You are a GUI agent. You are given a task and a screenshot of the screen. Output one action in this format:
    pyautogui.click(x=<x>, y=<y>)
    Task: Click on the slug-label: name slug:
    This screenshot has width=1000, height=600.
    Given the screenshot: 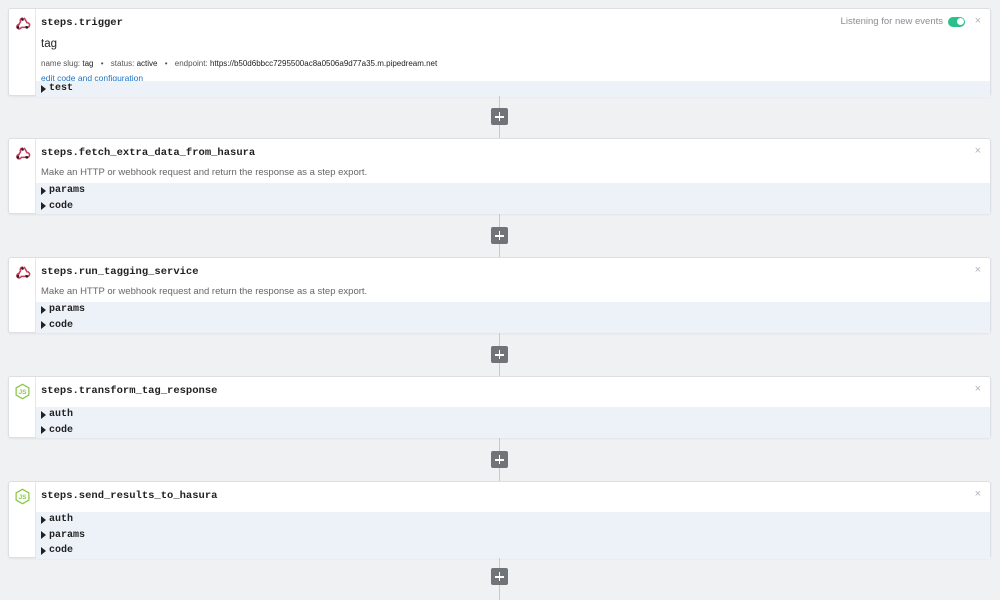 What is the action you would take?
    pyautogui.click(x=61, y=63)
    